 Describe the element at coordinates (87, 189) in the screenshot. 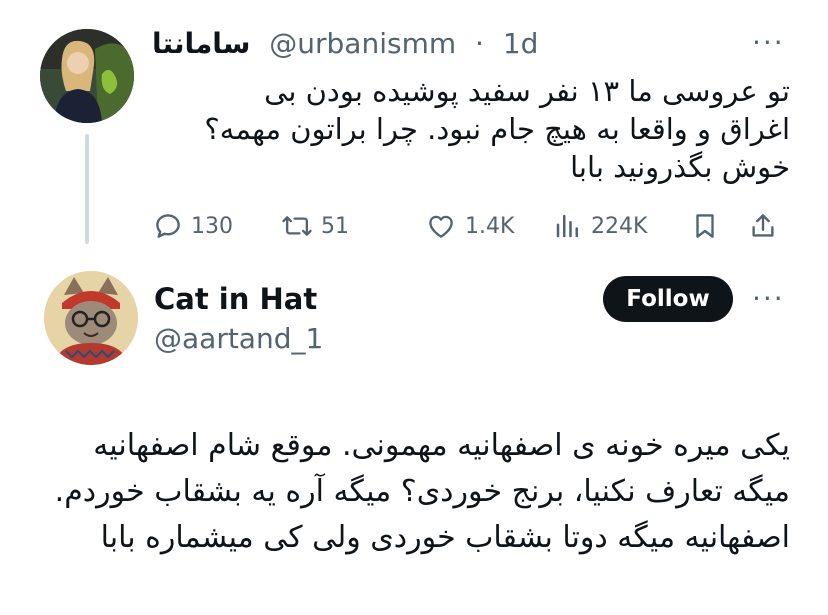

I see `thread-connector-line` at that location.